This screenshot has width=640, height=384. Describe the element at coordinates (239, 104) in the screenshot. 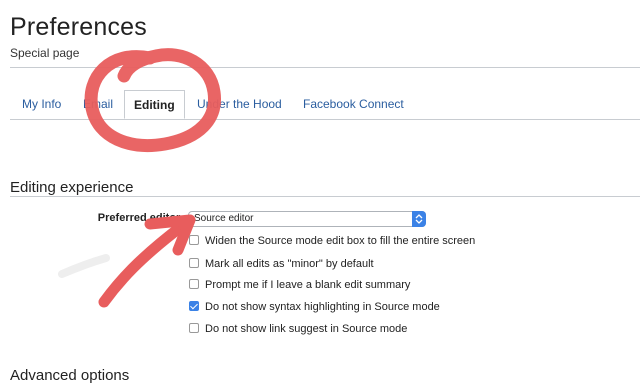

I see `tab-under-the-hood: Under the Hood` at that location.